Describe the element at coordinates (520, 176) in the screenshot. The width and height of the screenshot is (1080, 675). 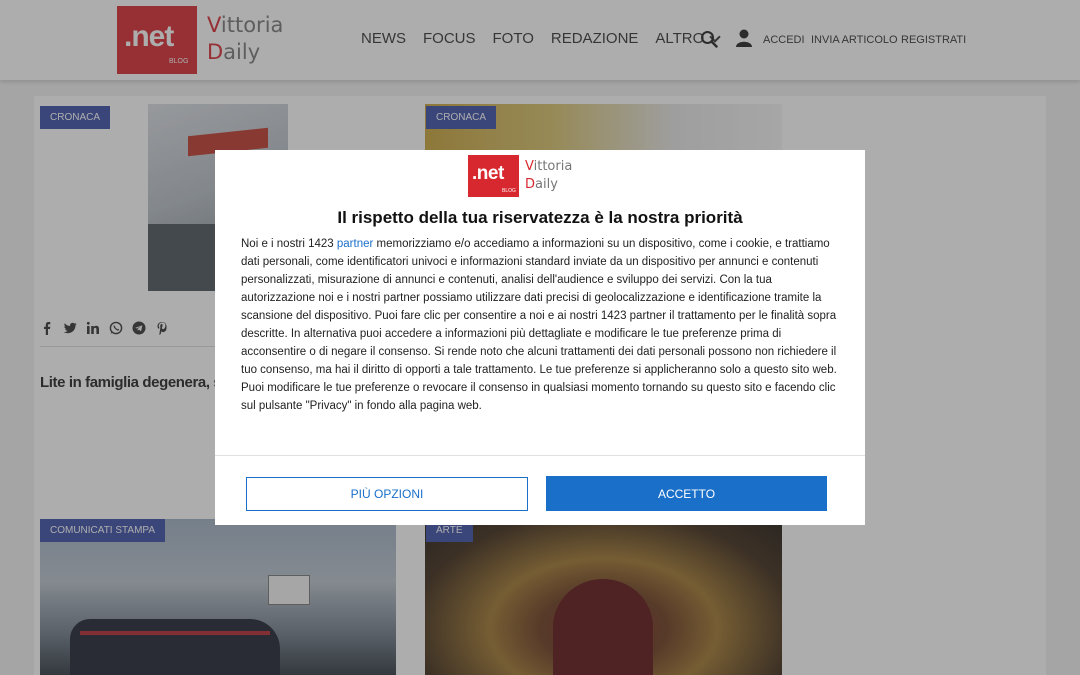
I see `dialog-logo: .net BLOG Vittoria Daily` at that location.